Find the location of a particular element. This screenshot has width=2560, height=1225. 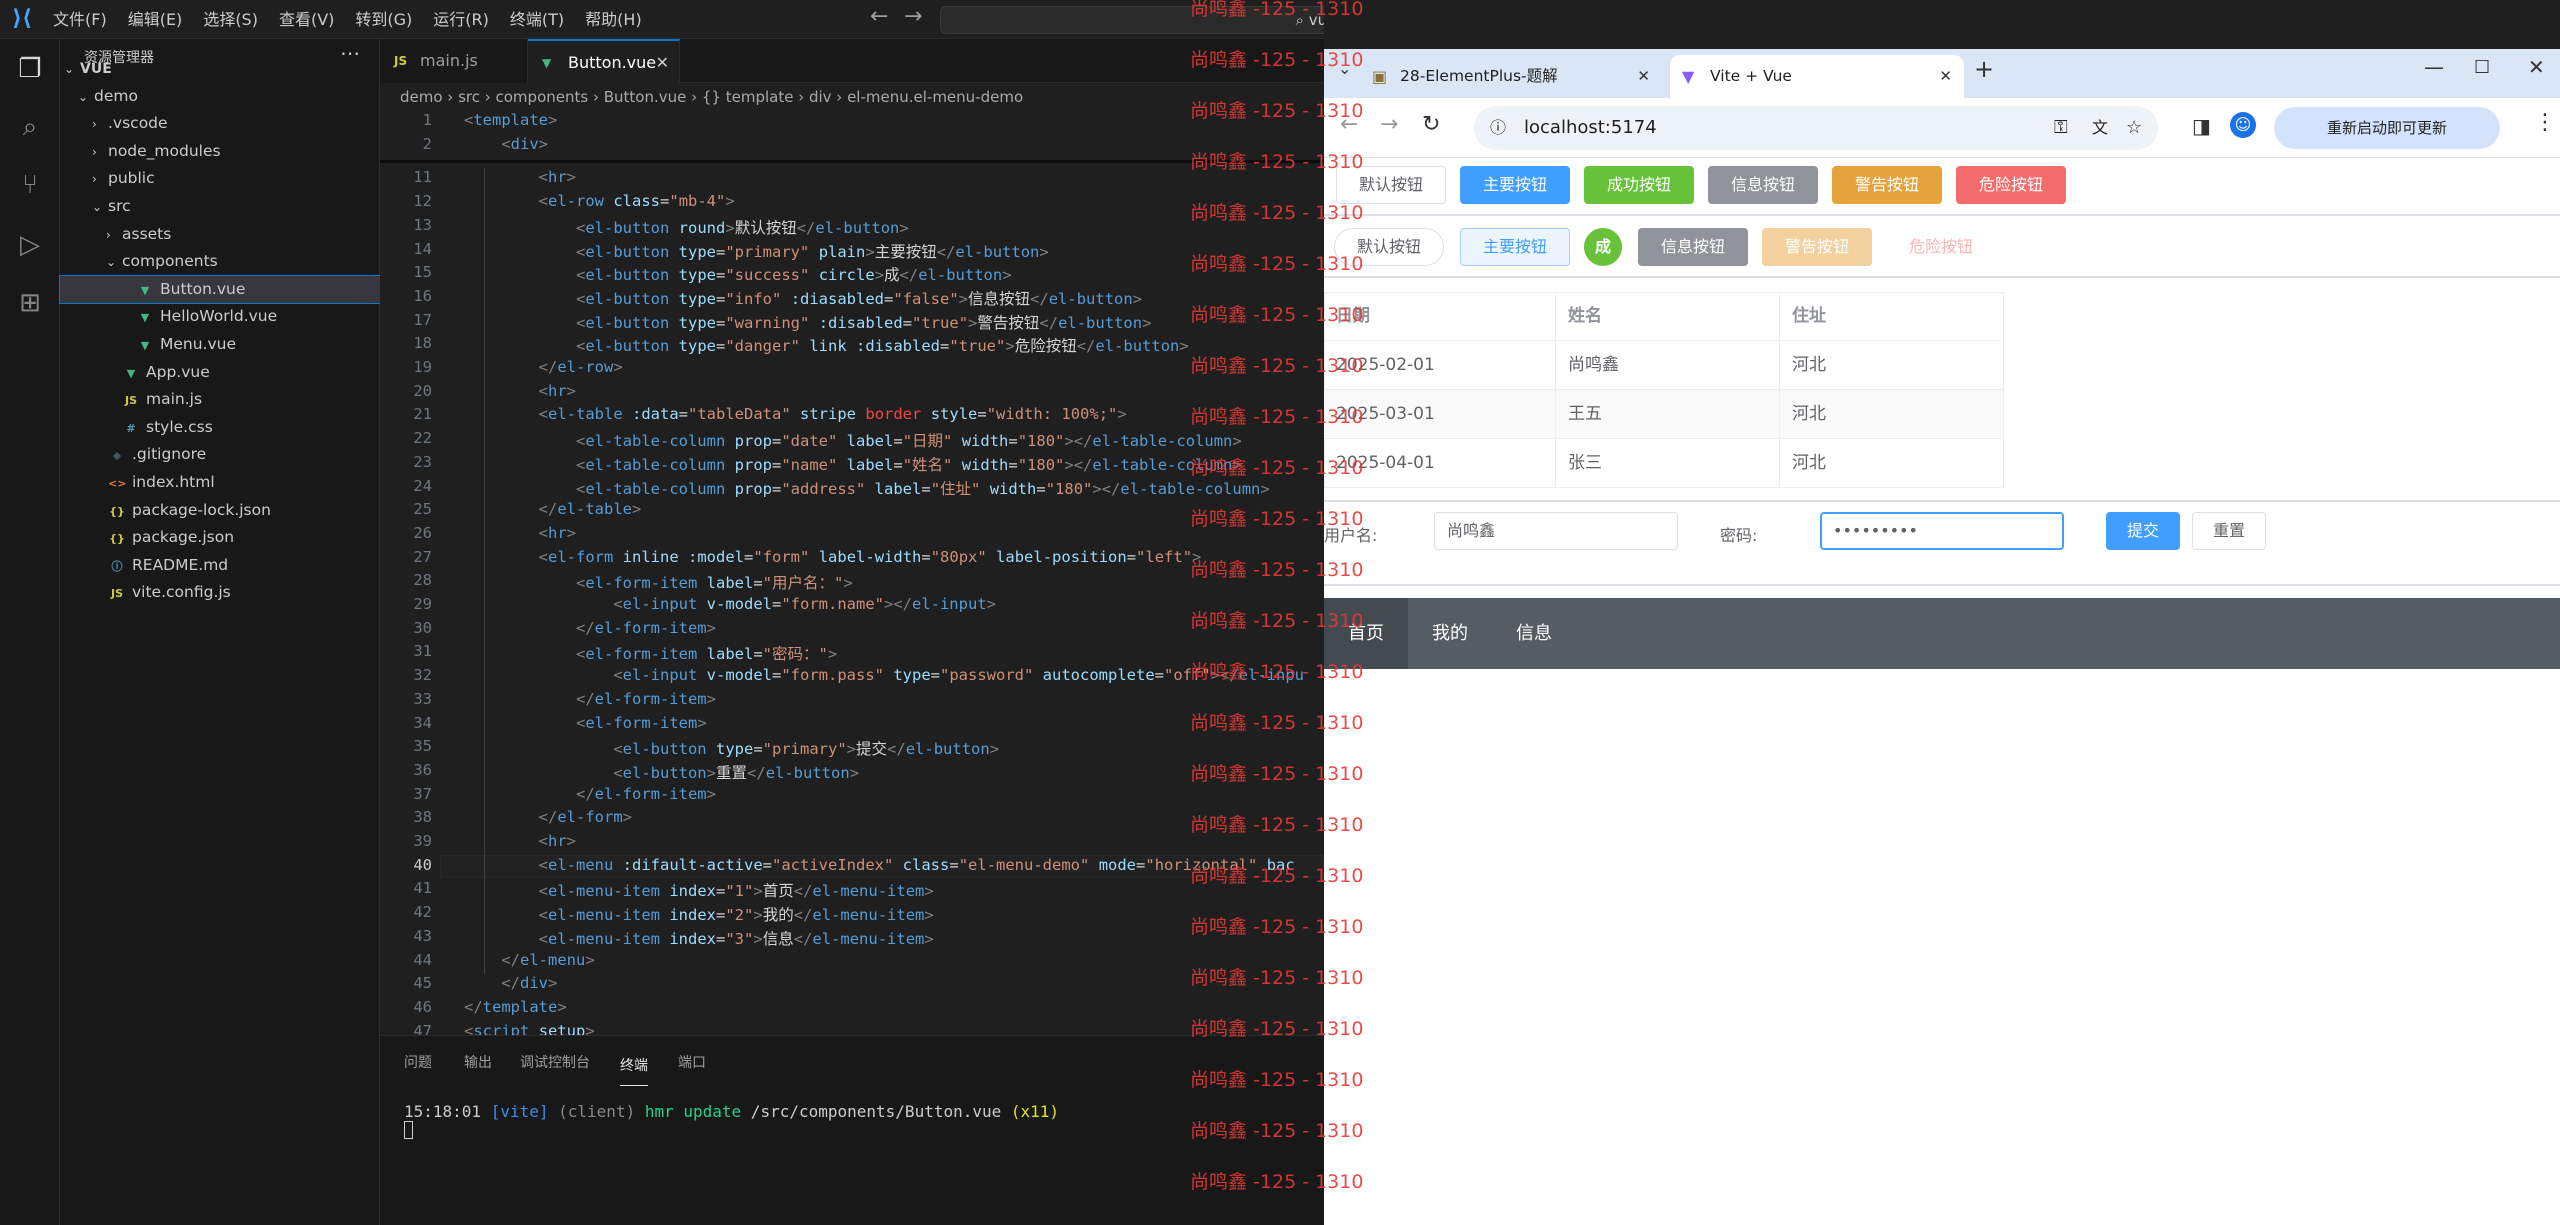

tree-item-readme-md: ⓘ README.md is located at coordinates (220, 565).